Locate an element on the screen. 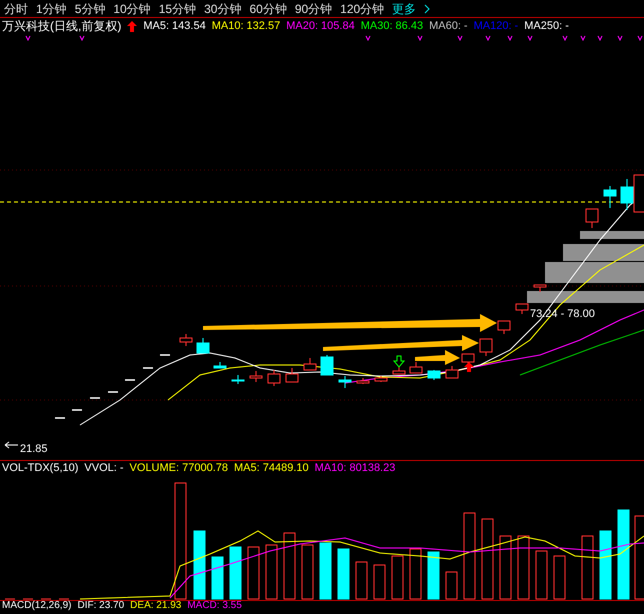  period-tab: 1分钟 is located at coordinates (51, 9).